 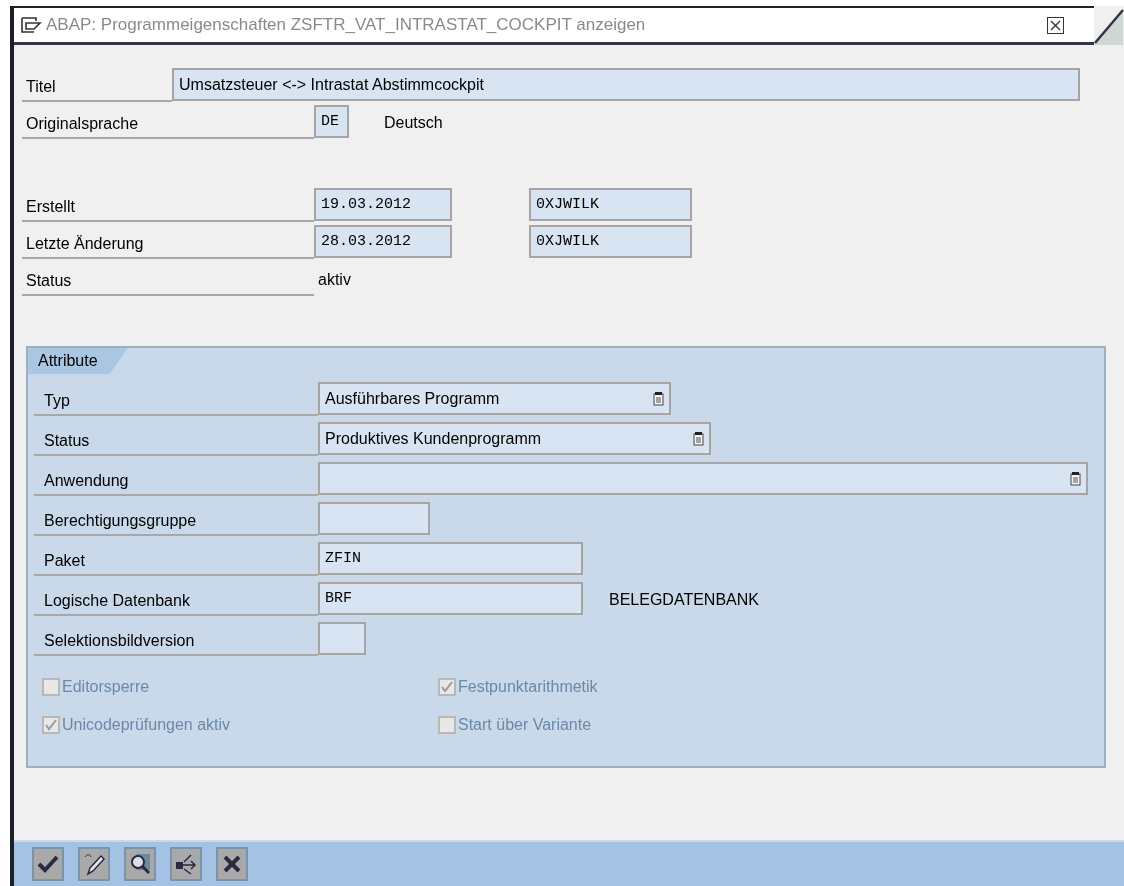 I want to click on field-label: Originalsprache, so click(x=168, y=122).